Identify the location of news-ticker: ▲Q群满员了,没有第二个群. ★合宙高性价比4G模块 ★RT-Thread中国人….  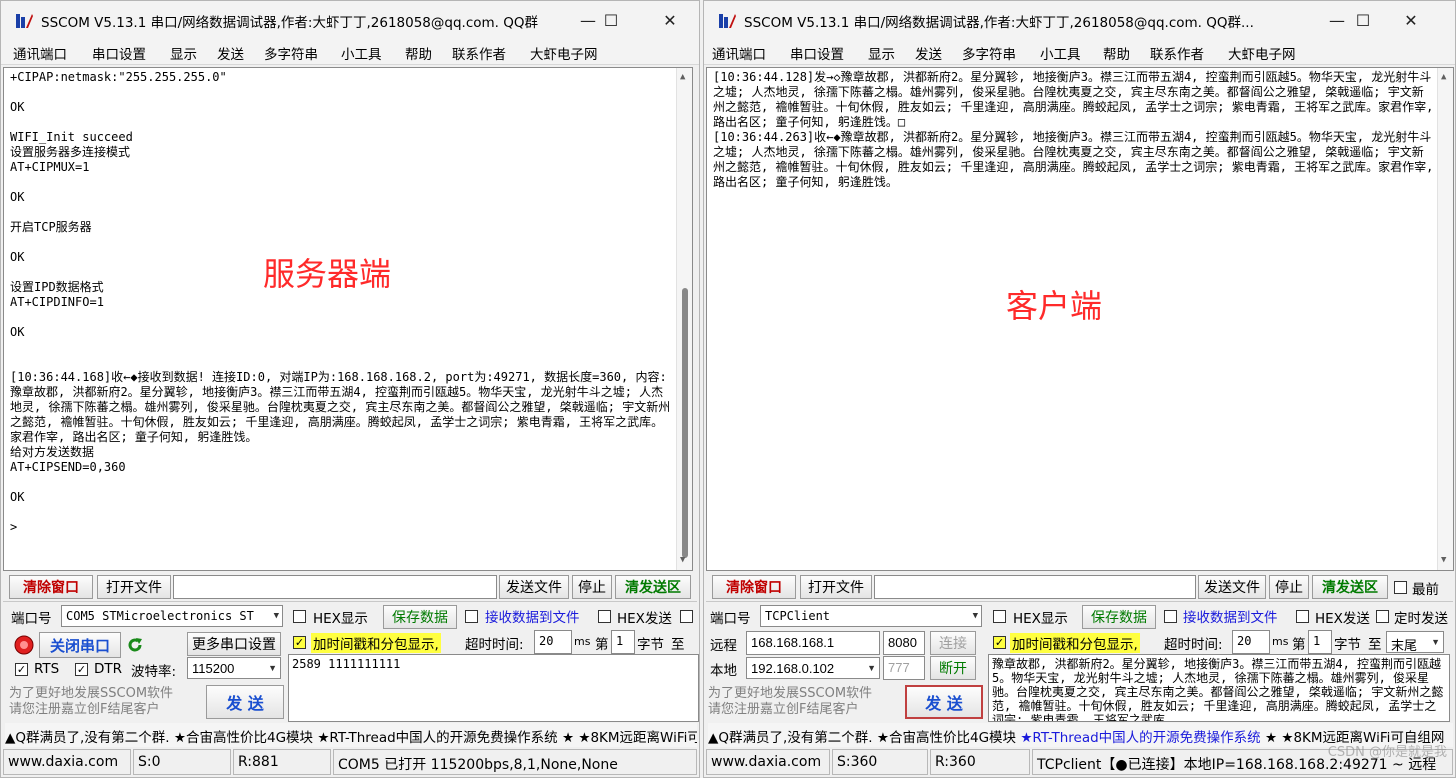
(351, 735).